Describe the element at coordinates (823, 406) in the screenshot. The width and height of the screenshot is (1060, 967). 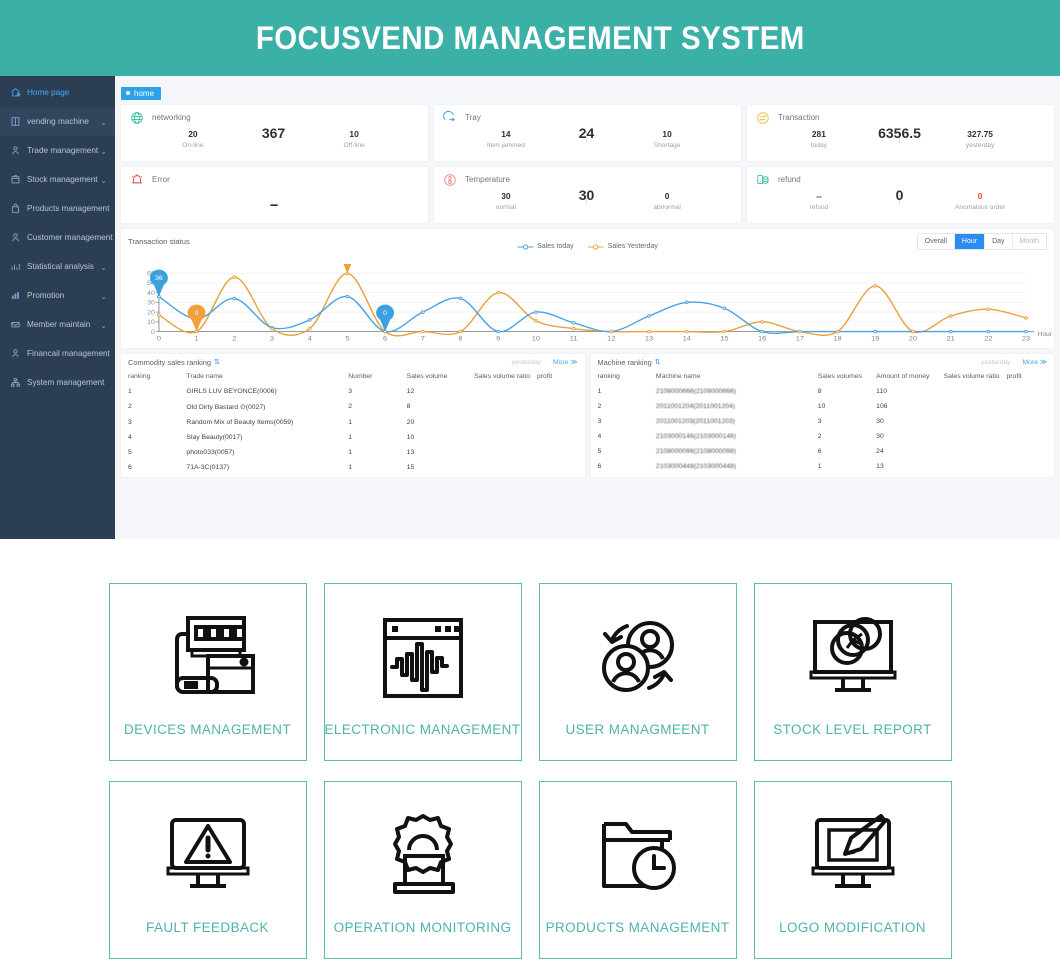
I see `table-row: 2 2011001204(2011001204) 10 106` at that location.